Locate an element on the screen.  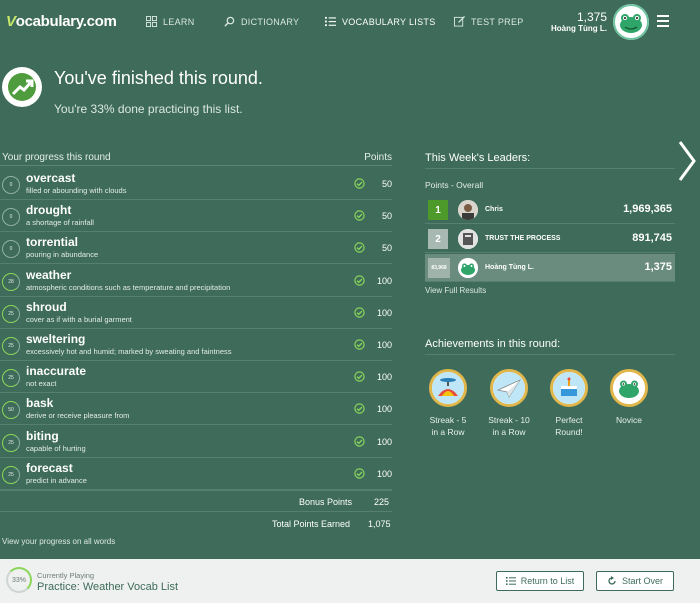
nav-test-prep: TEST PREP is located at coordinates (489, 21).